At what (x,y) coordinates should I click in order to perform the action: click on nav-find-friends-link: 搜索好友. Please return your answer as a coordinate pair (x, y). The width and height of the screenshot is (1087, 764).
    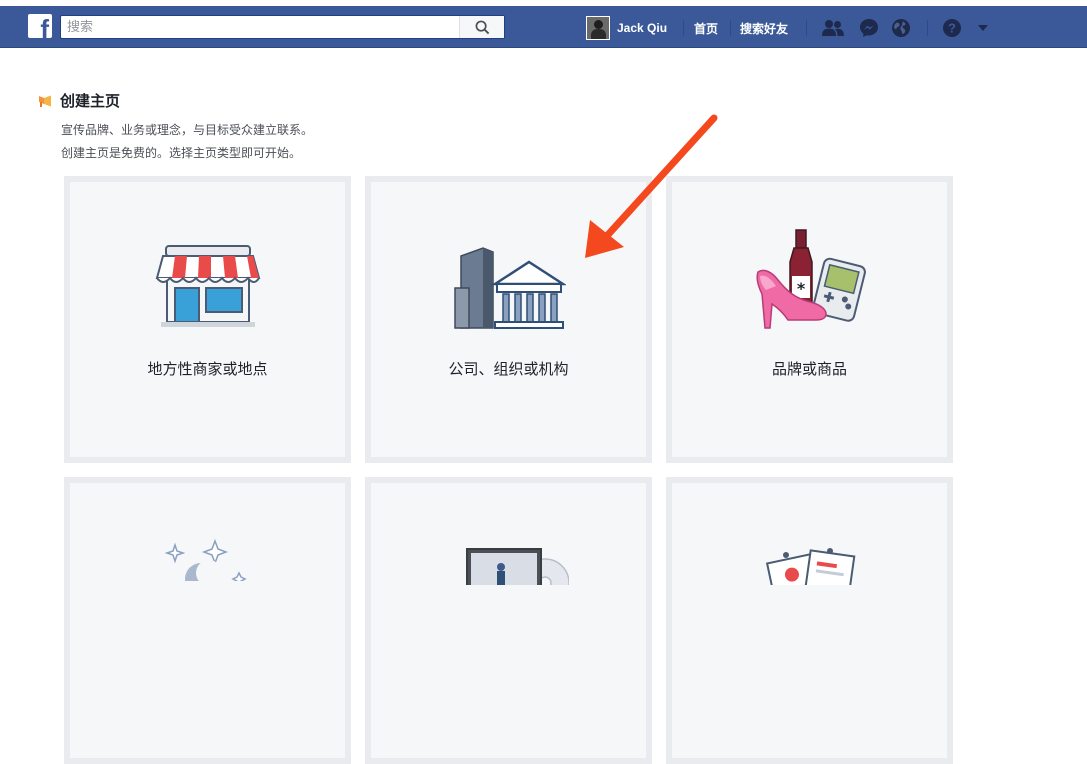
    Looking at the image, I should click on (764, 28).